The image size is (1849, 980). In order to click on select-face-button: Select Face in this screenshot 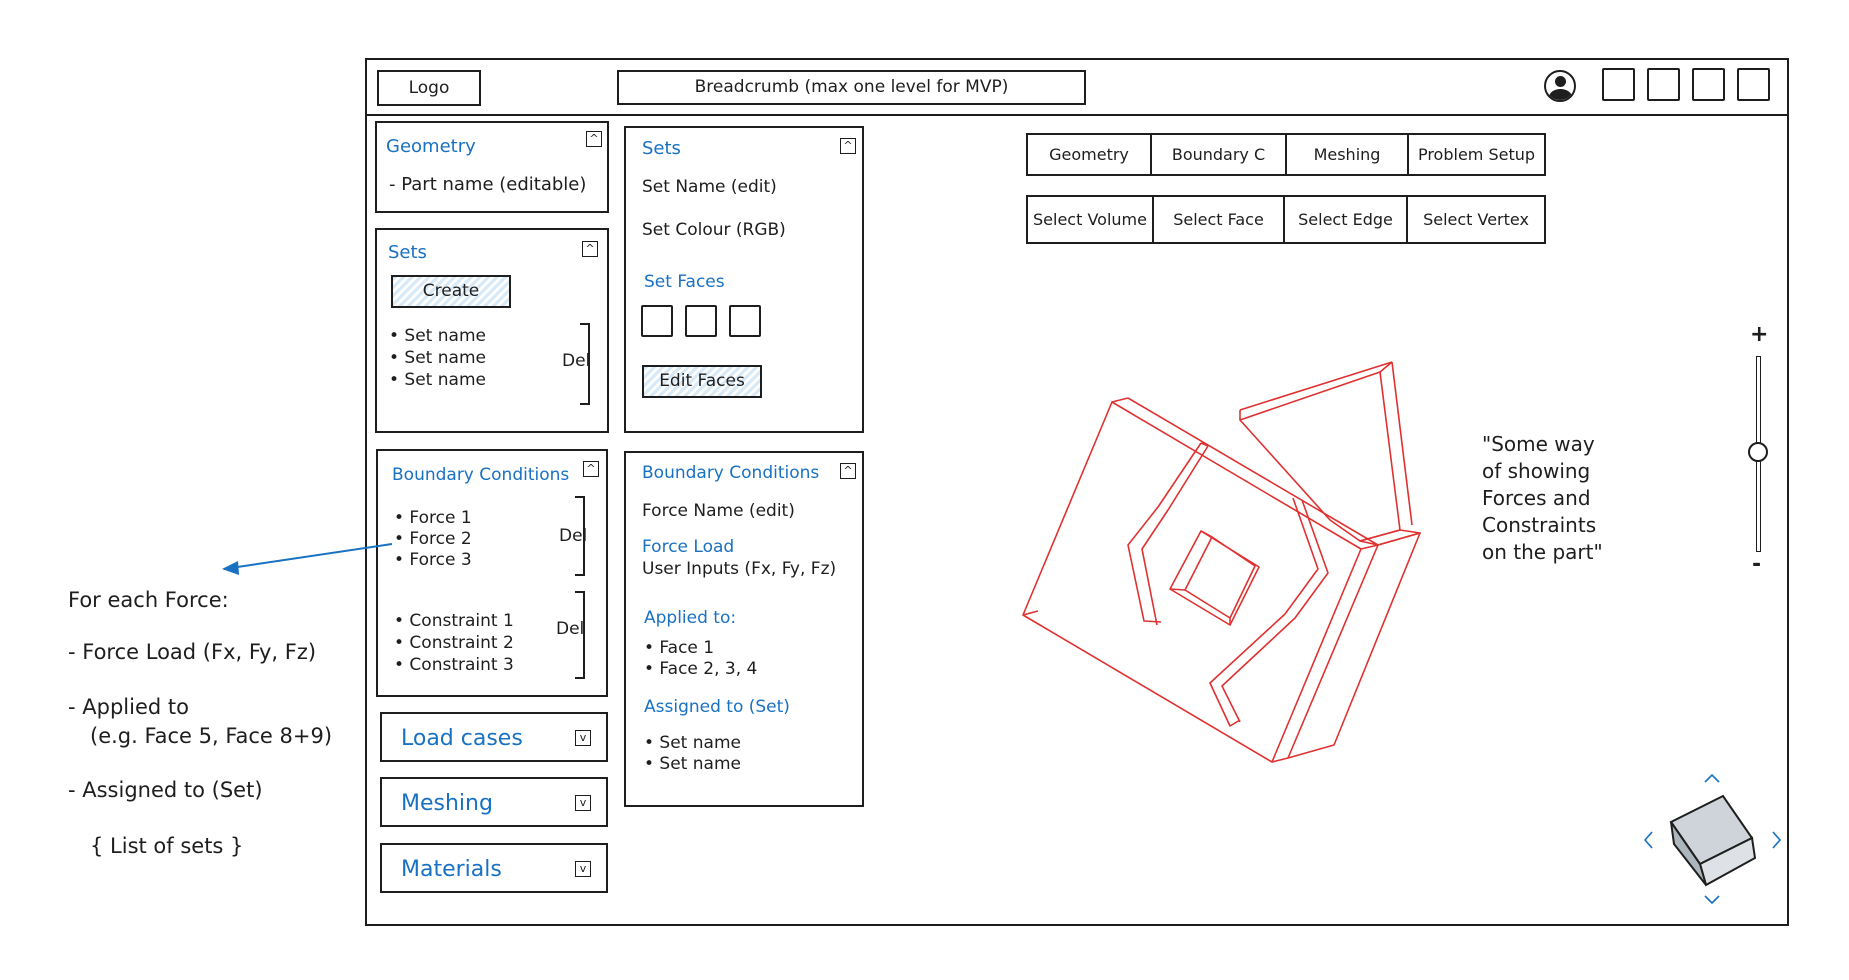, I will do `click(1217, 219)`.